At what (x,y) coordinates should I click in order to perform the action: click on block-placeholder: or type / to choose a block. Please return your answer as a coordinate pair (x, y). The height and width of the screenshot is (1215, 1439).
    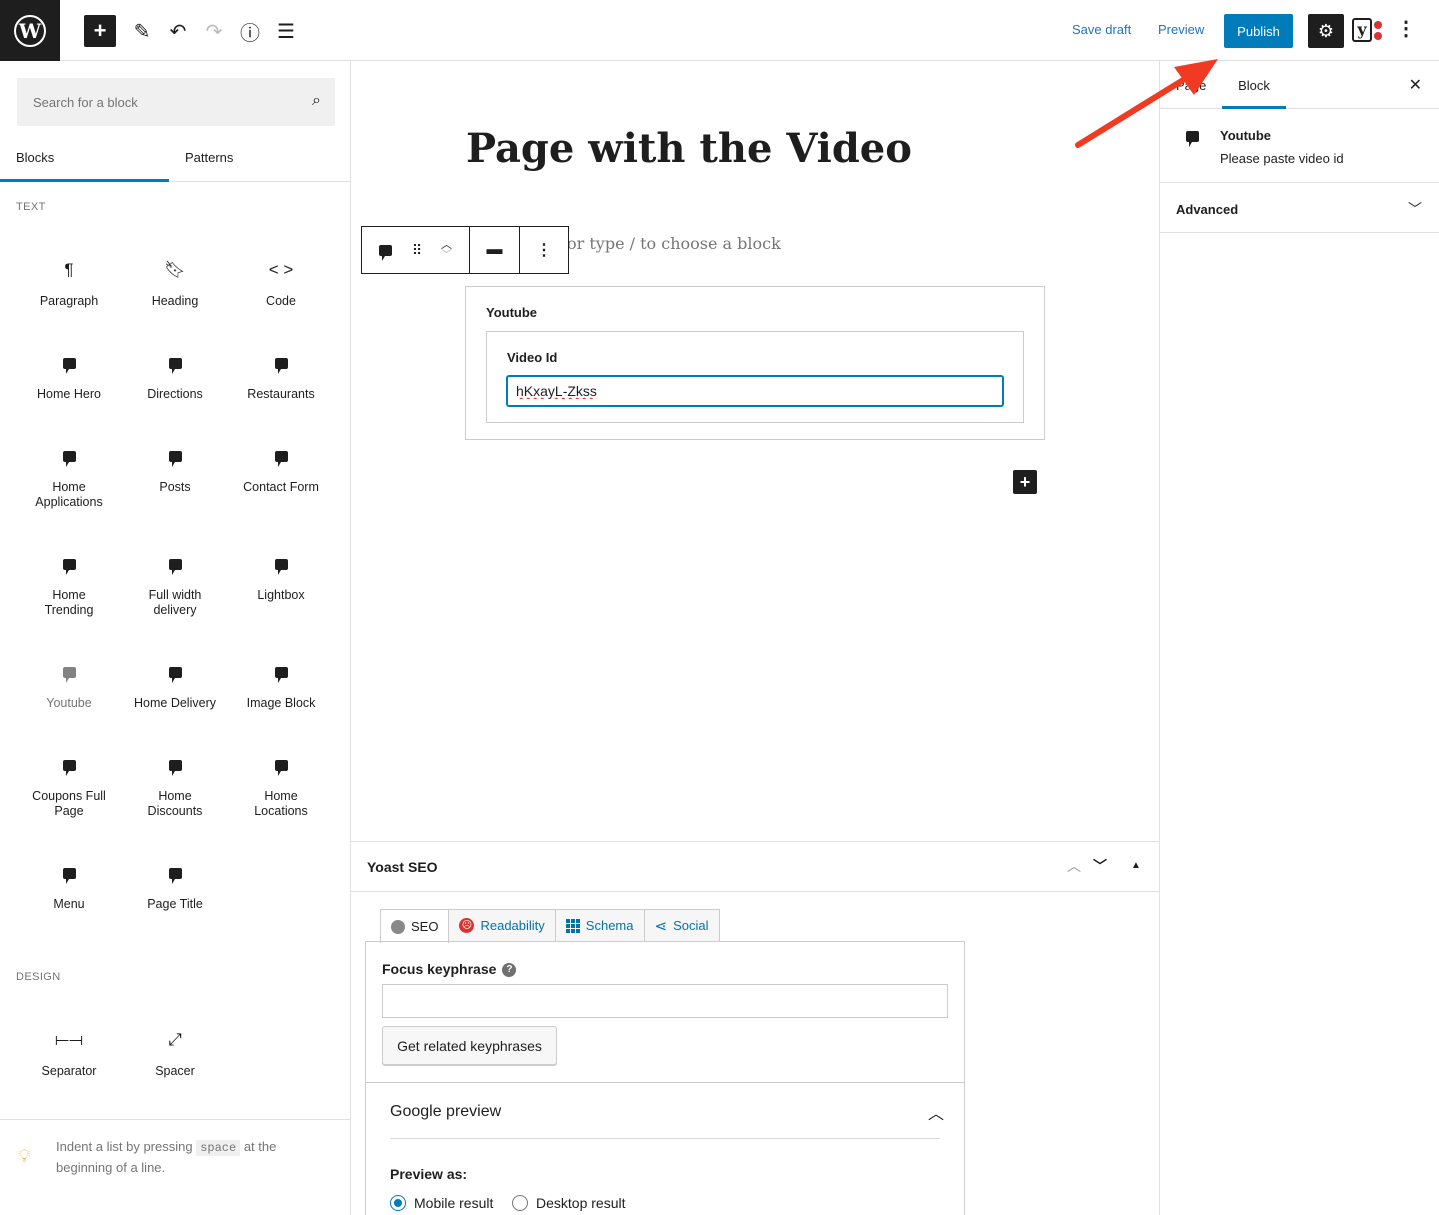
    Looking at the image, I should click on (674, 243).